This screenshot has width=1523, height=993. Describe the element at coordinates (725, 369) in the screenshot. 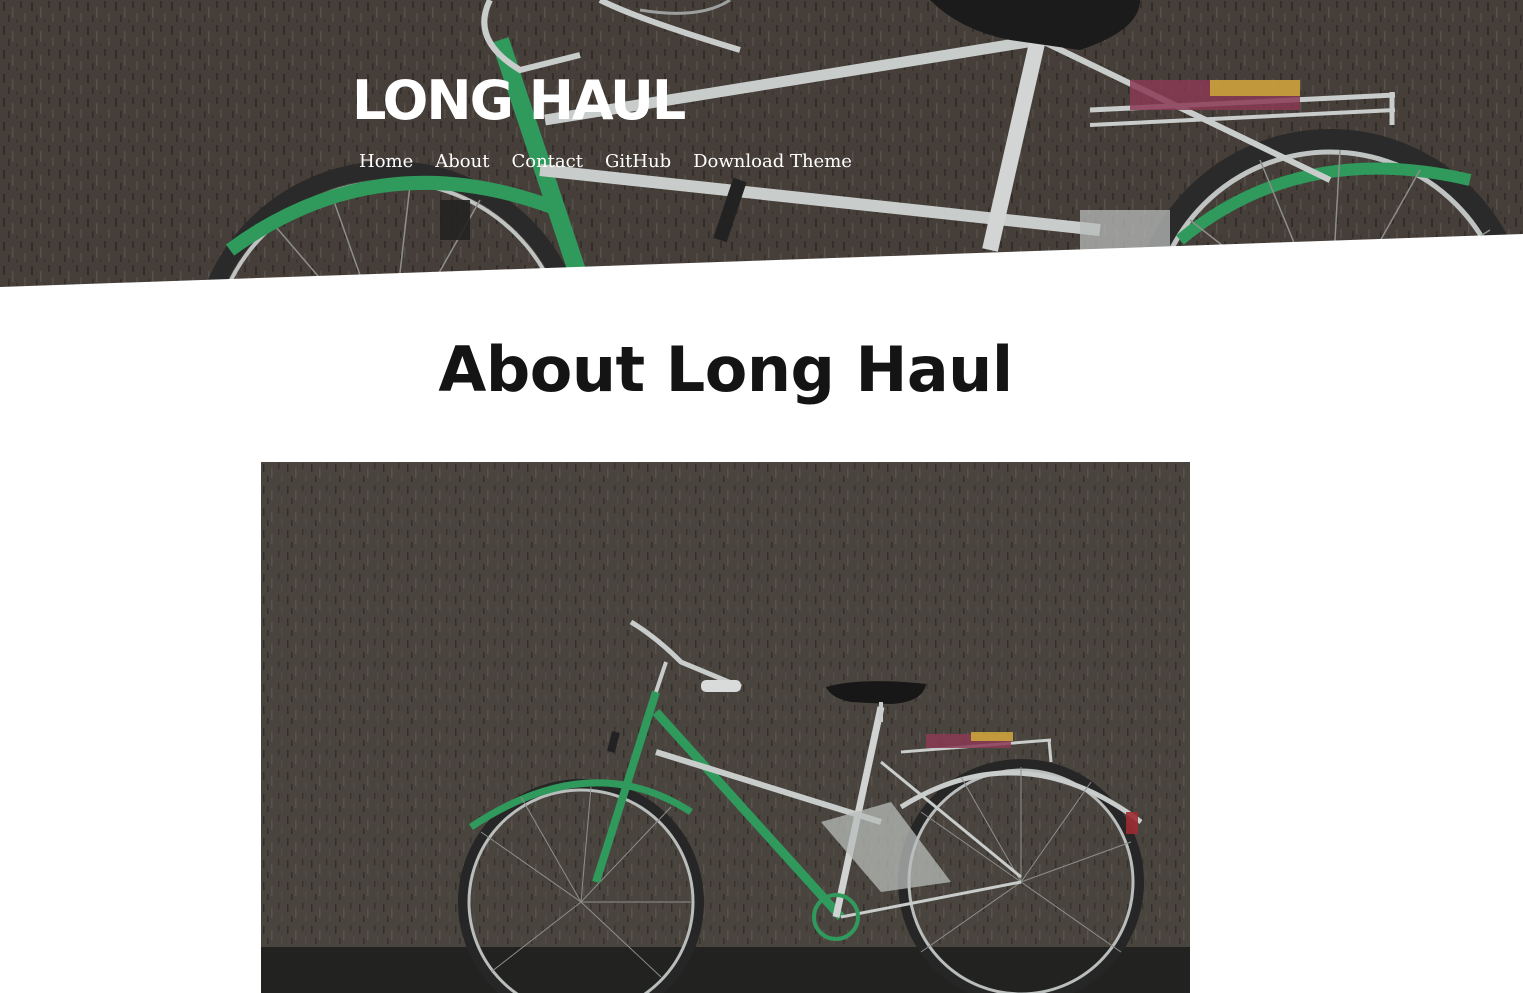

I see `page-title: About Long Haul` at that location.